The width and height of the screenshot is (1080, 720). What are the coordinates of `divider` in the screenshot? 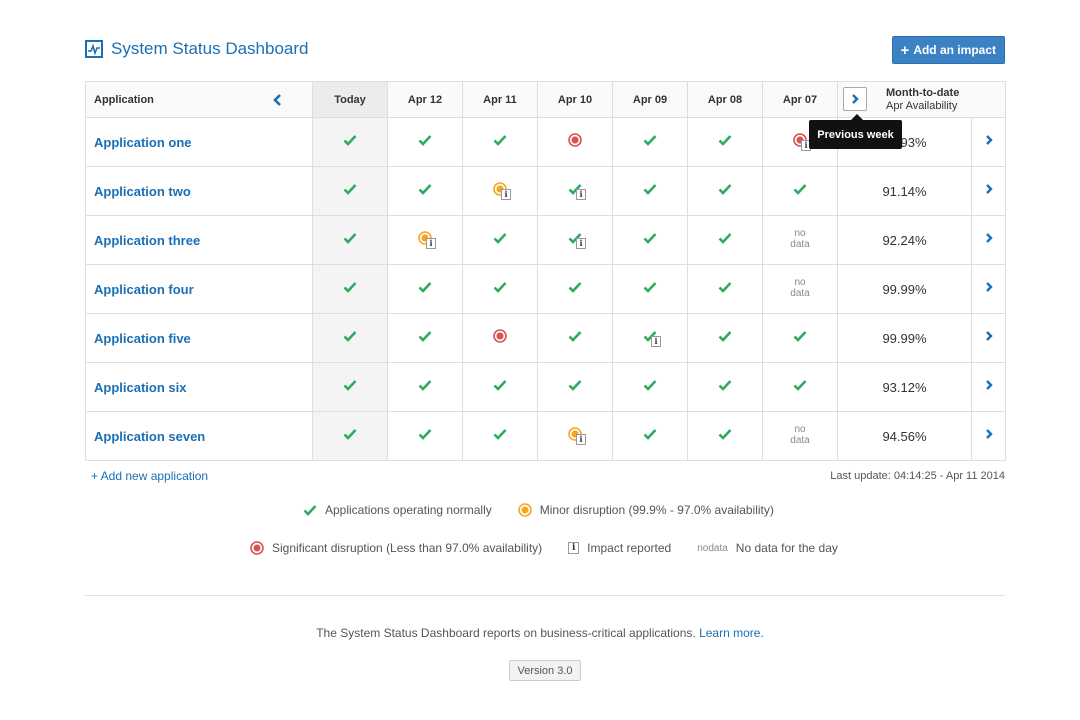 It's located at (545, 595).